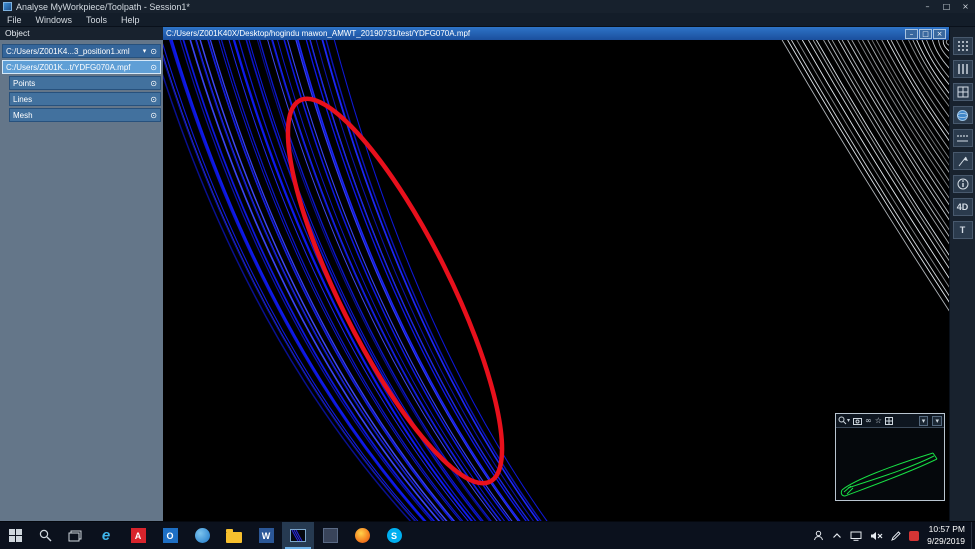  I want to click on folder-icon, so click(234, 535).